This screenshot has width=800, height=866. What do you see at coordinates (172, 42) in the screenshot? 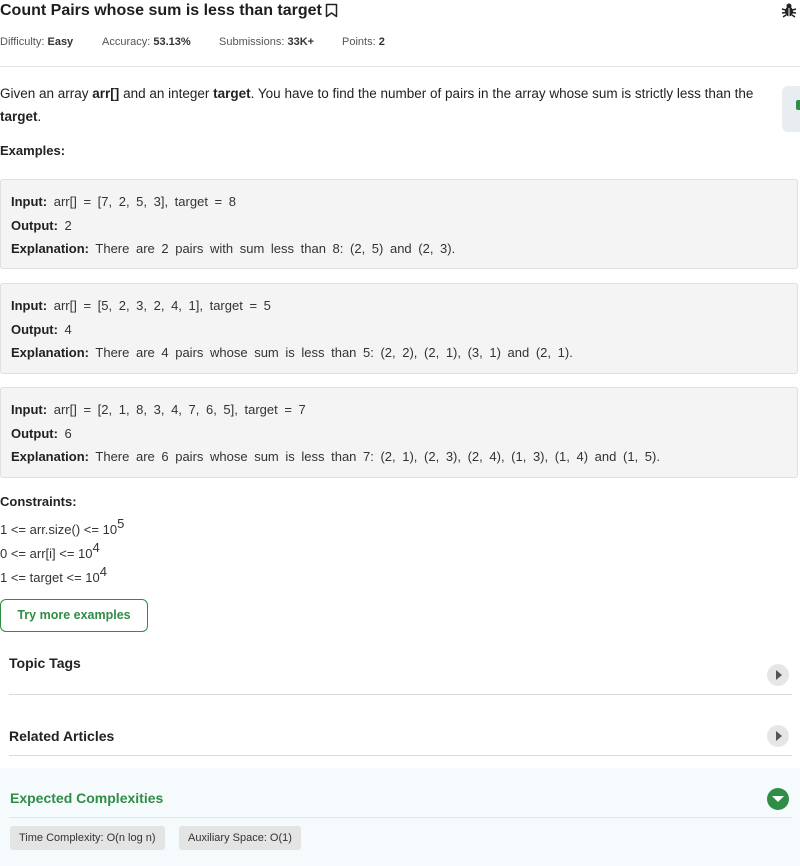
I see `accuracy-value: 53.13%` at bounding box center [172, 42].